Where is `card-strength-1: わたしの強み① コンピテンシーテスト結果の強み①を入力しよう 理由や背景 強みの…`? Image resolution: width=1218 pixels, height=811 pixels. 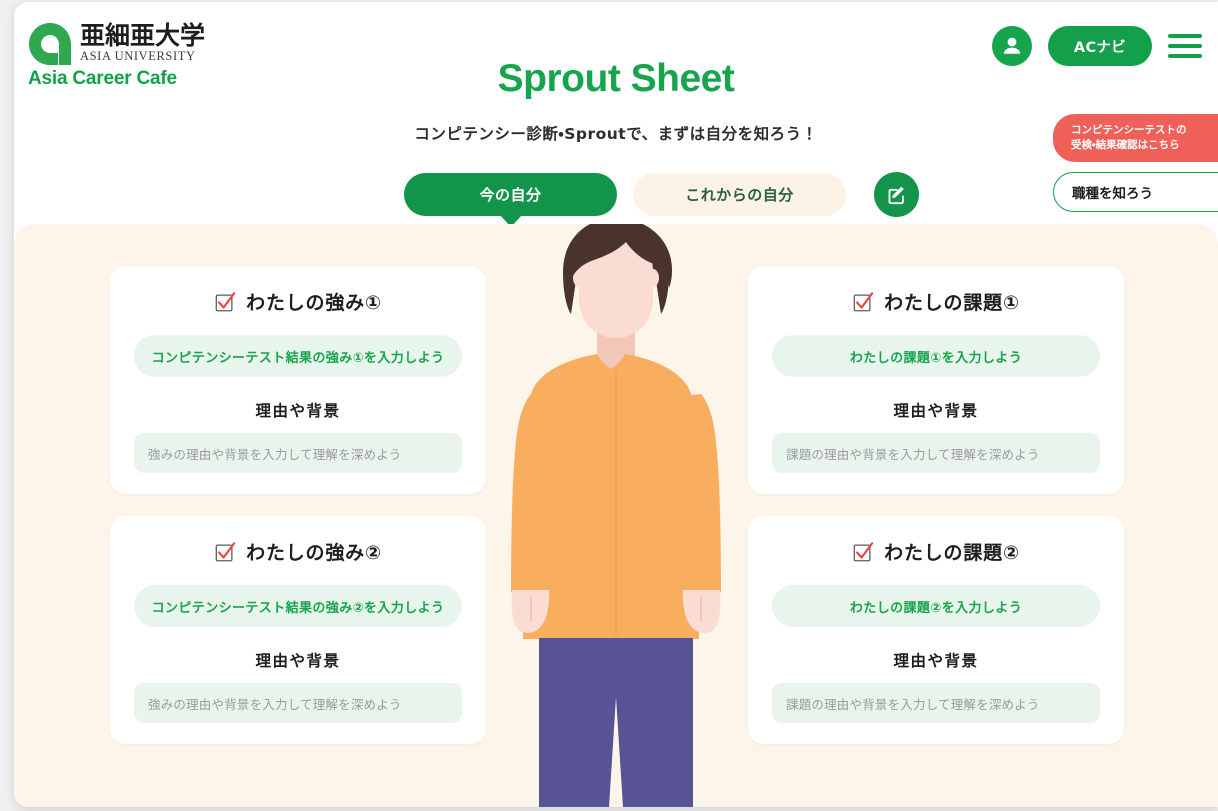
card-strength-1: わたしの強み① コンピテンシーテスト結果の強み①を入力しよう 理由や背景 強みの… is located at coordinates (298, 380).